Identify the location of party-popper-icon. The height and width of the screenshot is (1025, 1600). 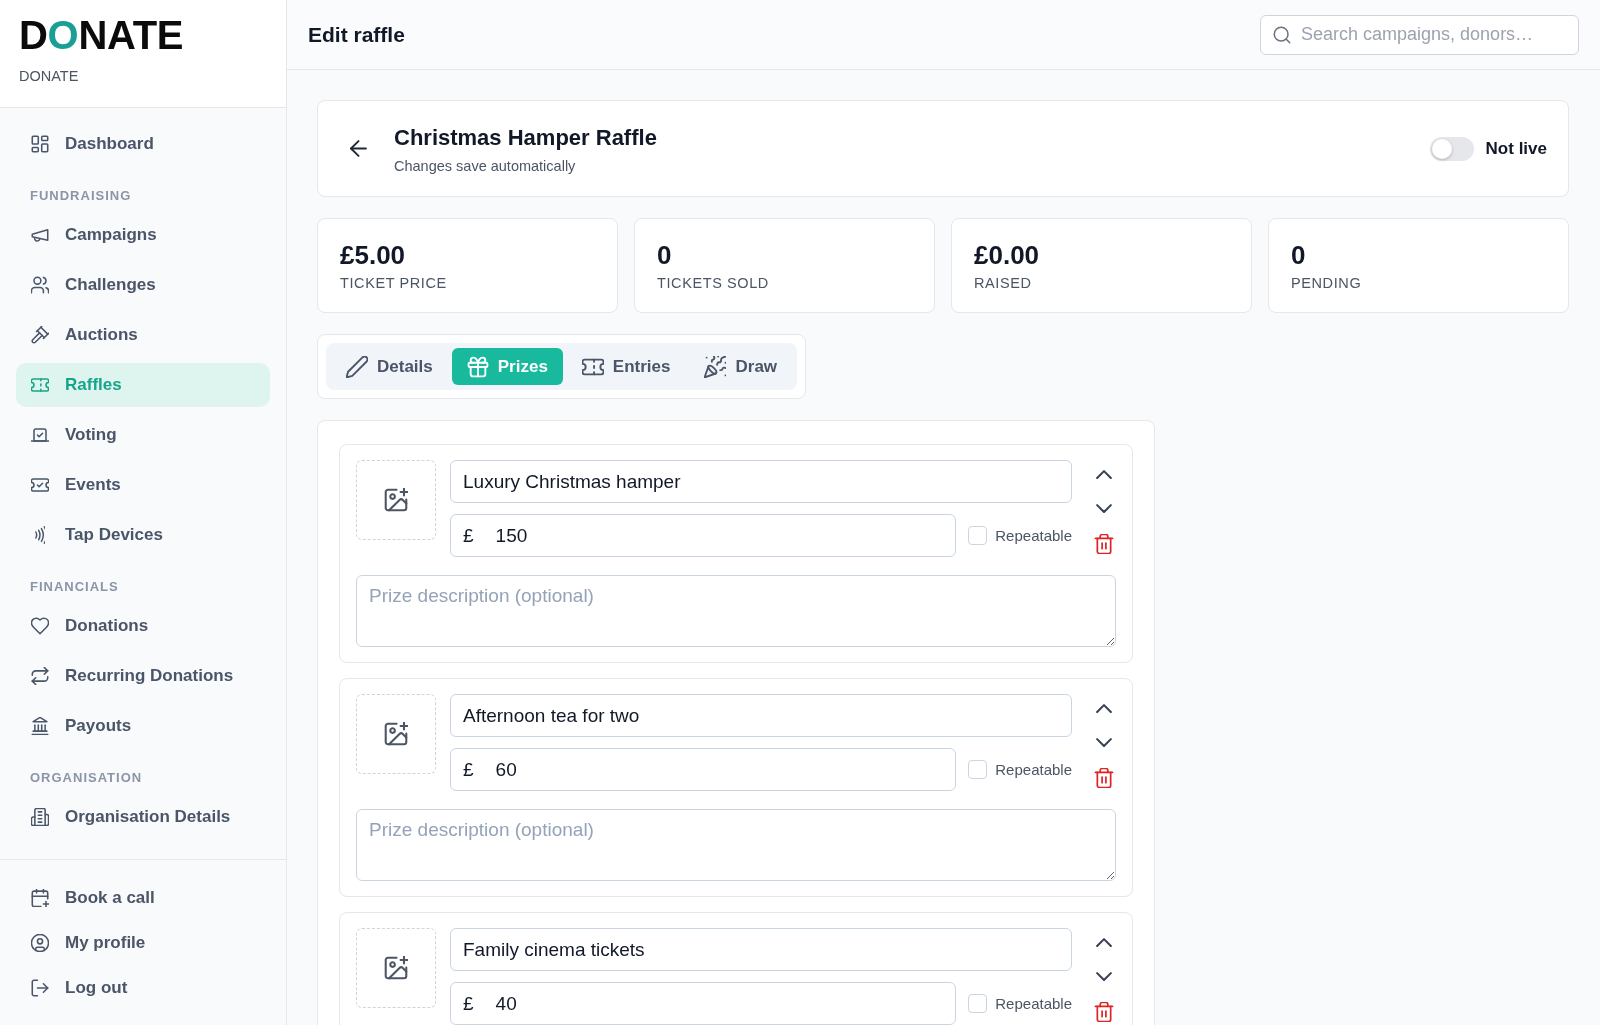
(715, 366).